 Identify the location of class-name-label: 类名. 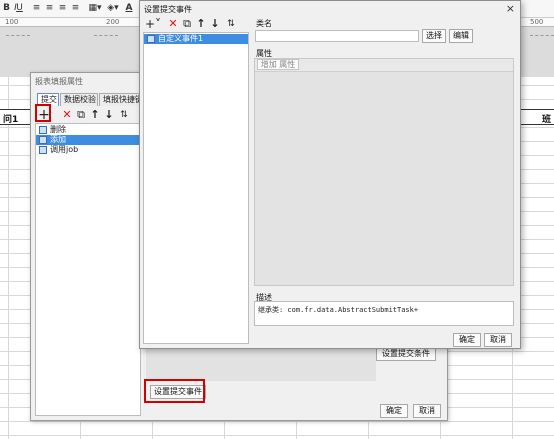
(264, 23).